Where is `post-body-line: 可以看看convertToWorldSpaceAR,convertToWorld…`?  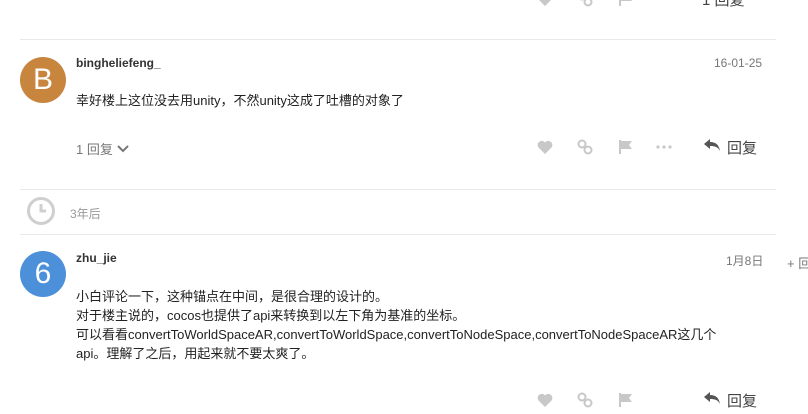
post-body-line: 可以看看convertToWorldSpaceAR,convertToWorld… is located at coordinates (396, 334).